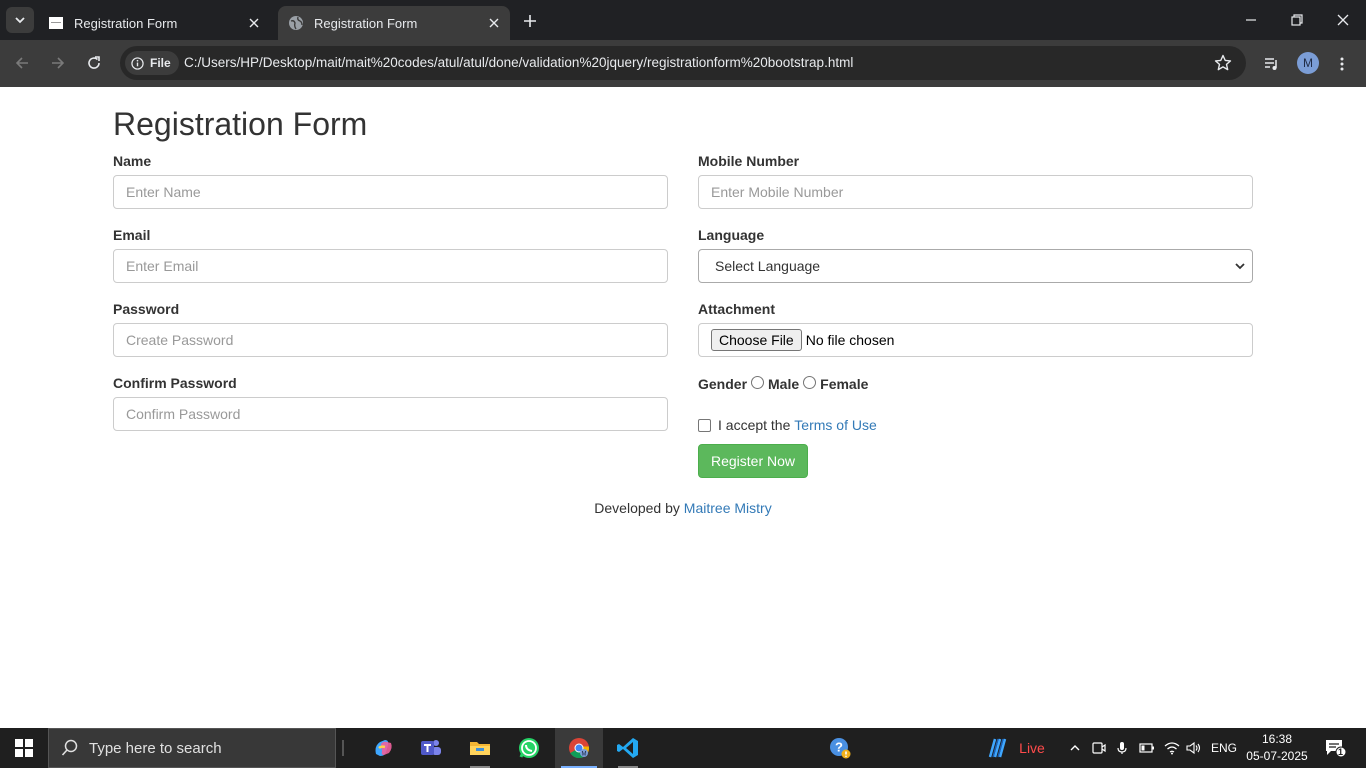  I want to click on password-input, so click(390, 340).